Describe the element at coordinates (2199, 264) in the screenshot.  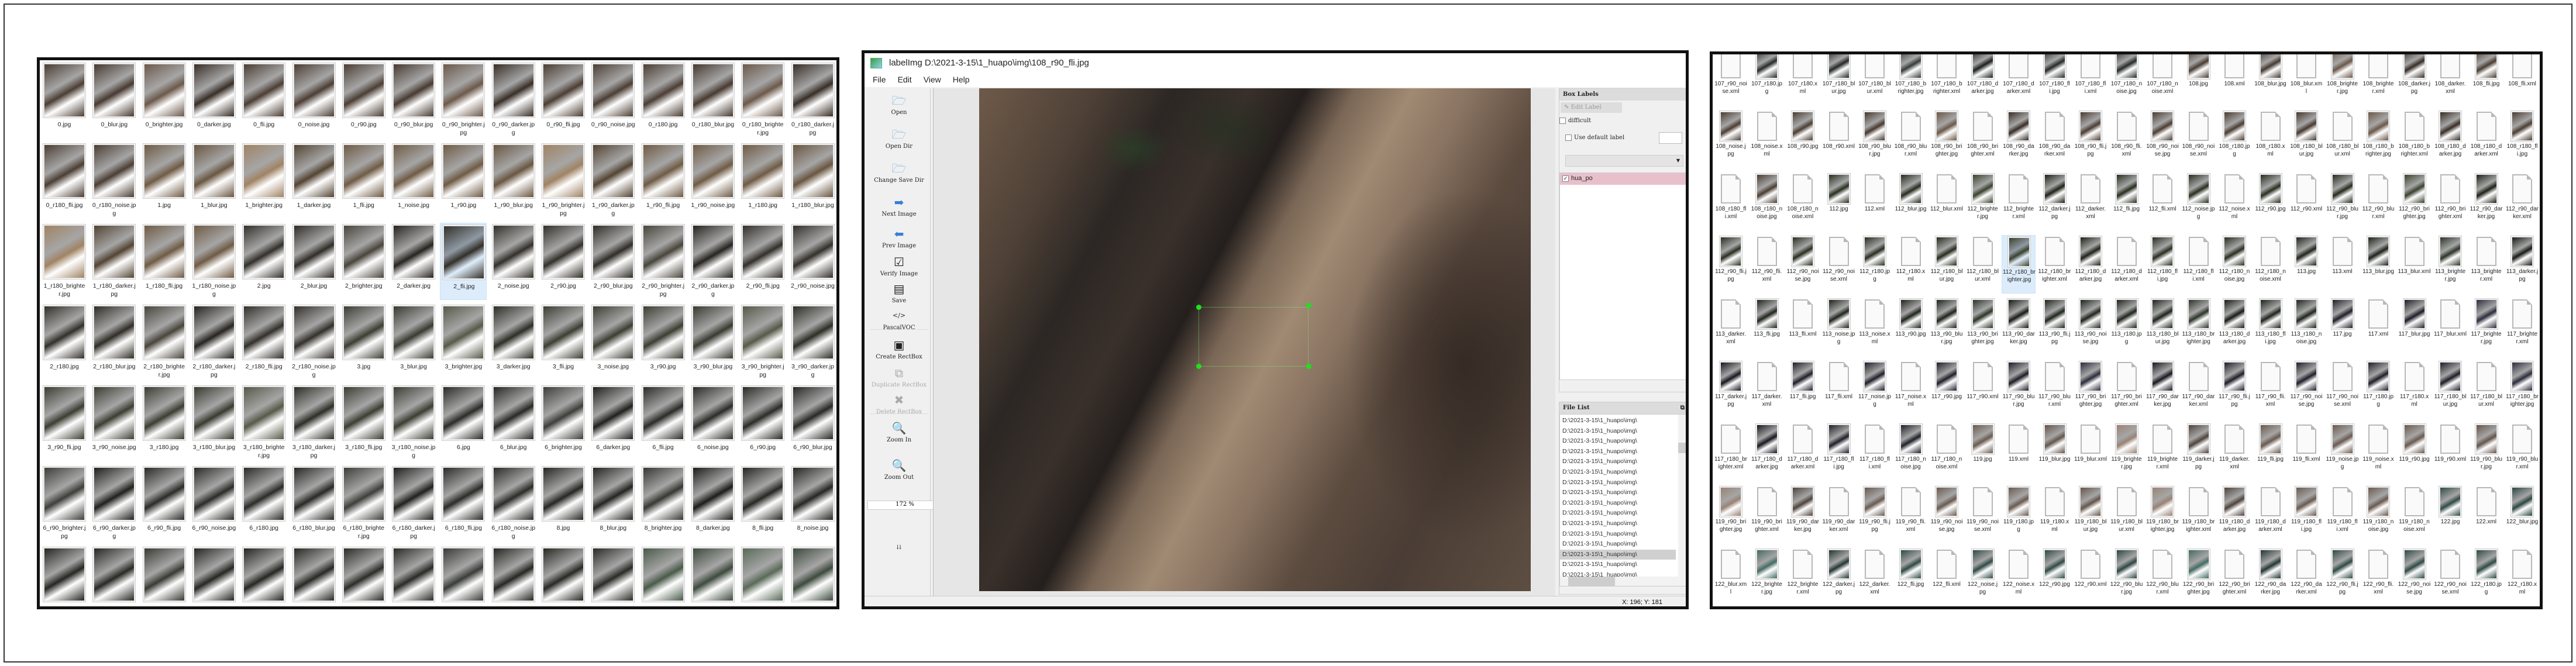
I see `file-item: 112_r180_fli.xml` at that location.